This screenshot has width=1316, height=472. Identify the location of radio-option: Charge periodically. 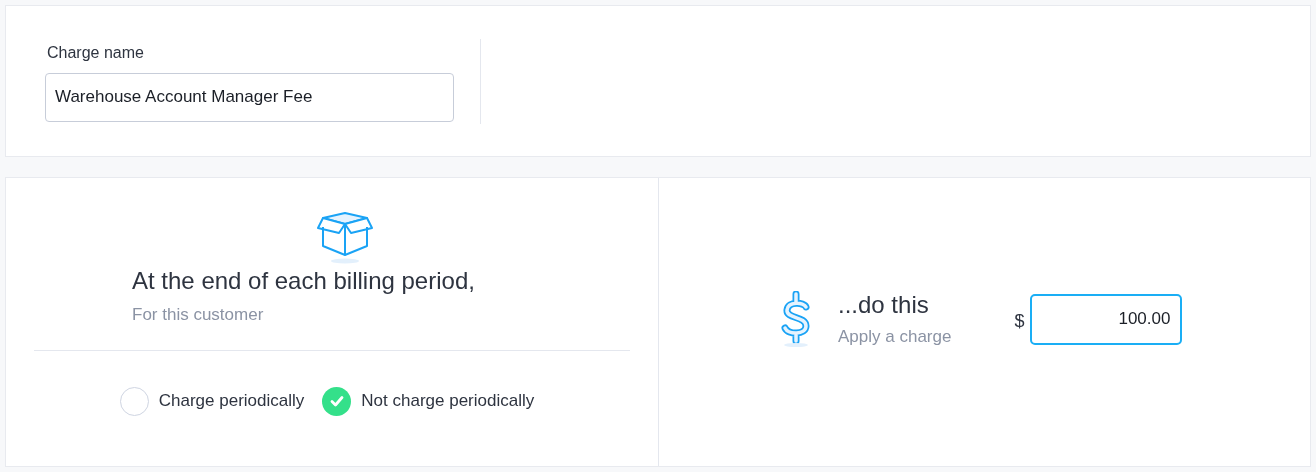
(212, 401).